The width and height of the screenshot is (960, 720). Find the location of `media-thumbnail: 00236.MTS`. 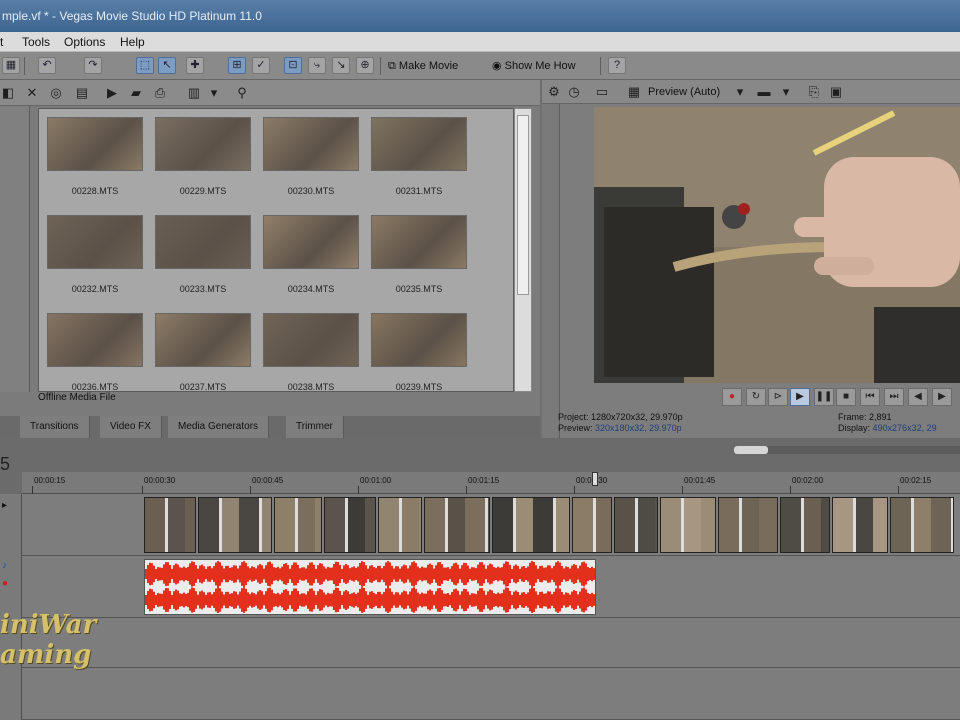

media-thumbnail: 00236.MTS is located at coordinates (95, 352).